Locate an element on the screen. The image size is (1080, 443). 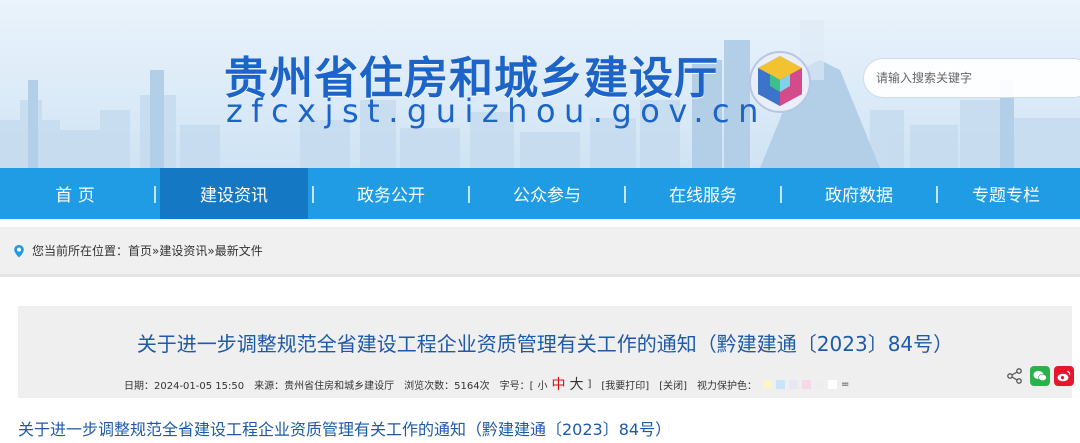
breadcrumb-latest-documents: 最新文件 is located at coordinates (239, 250).